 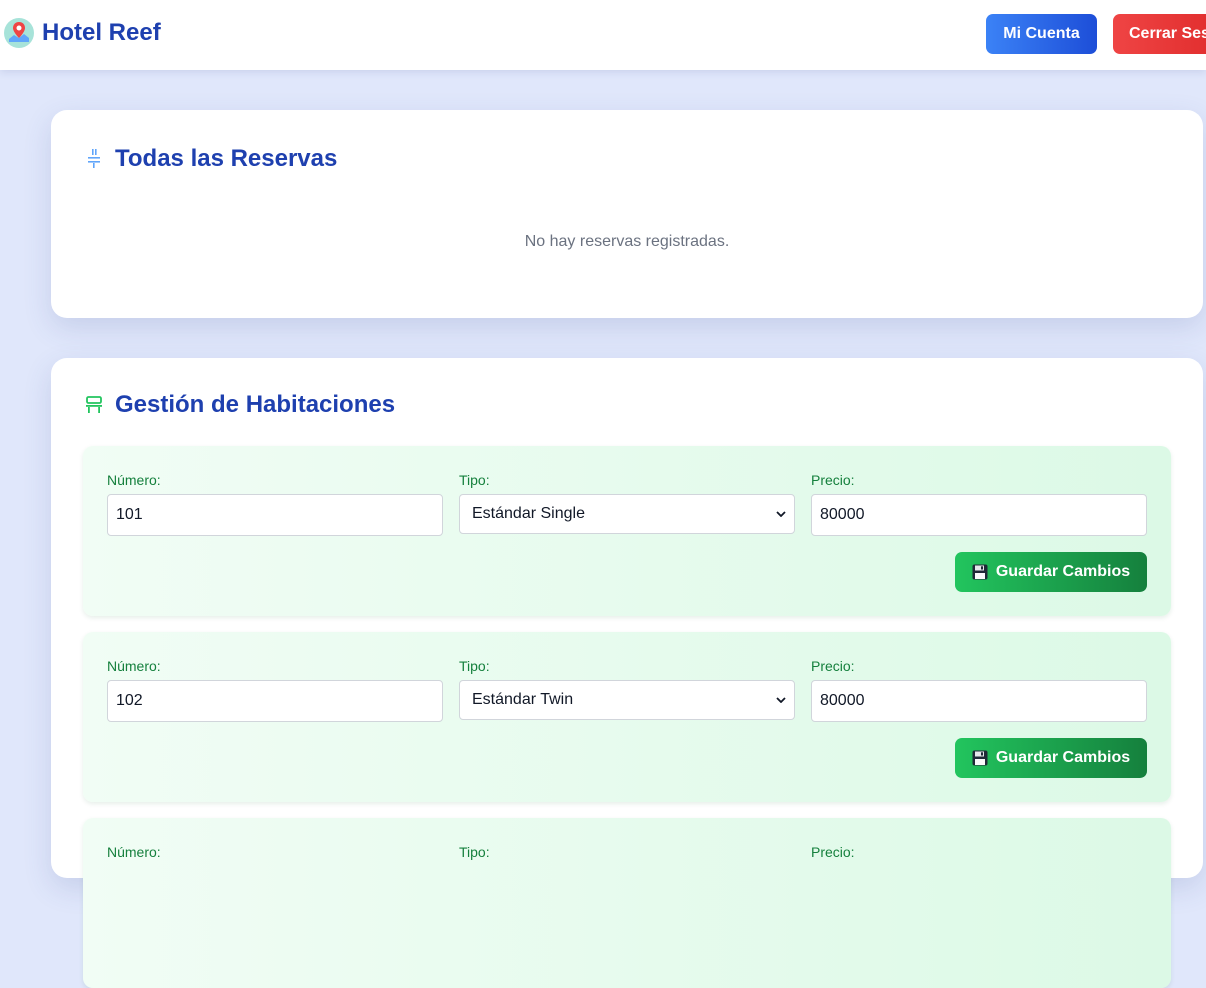 I want to click on my-account-button: Mi Cuenta, so click(x=1041, y=34).